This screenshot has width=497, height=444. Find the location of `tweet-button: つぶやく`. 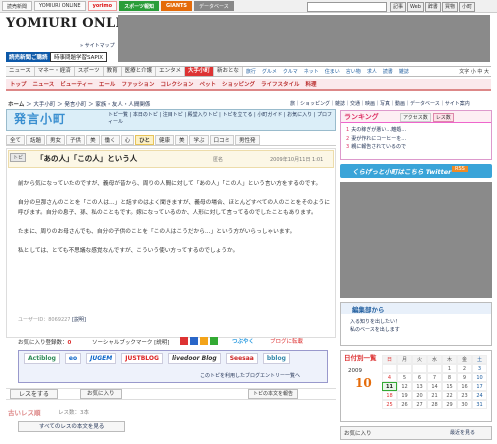

tweet-button: つぶやく is located at coordinates (243, 341).